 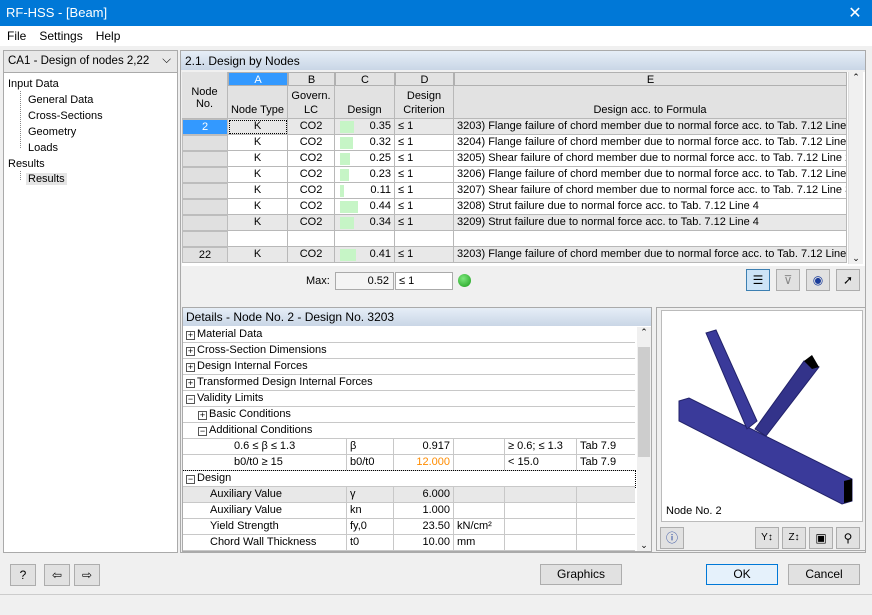 I want to click on cell-design: 0.41, so click(x=365, y=255).